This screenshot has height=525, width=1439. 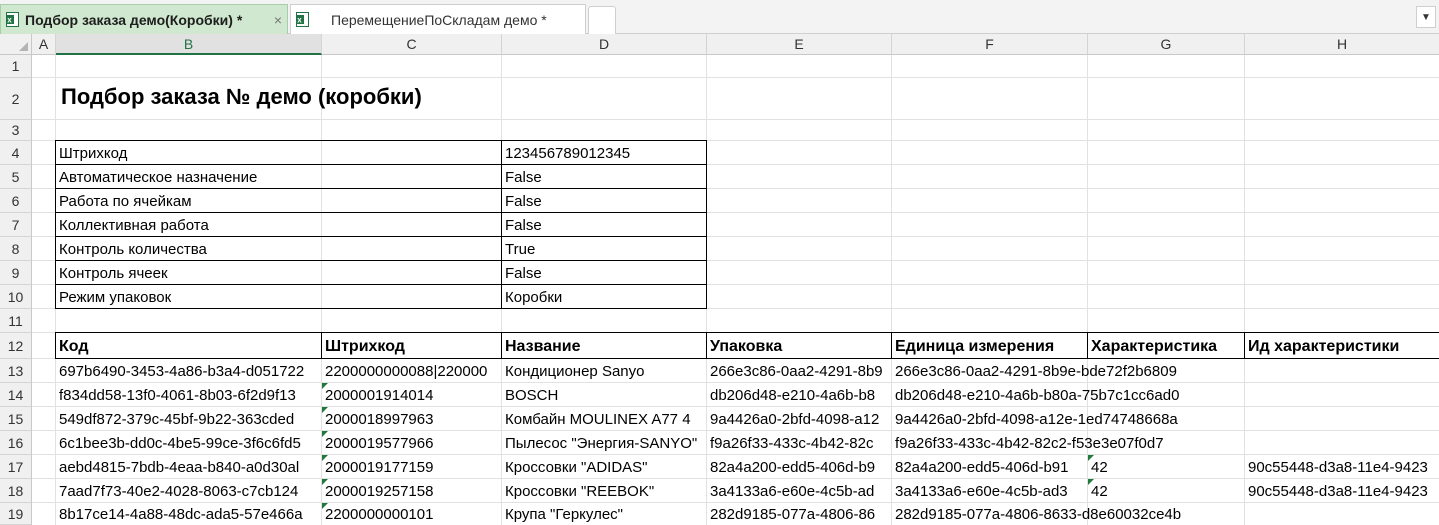 What do you see at coordinates (16, 201) in the screenshot?
I see `row-header: 6` at bounding box center [16, 201].